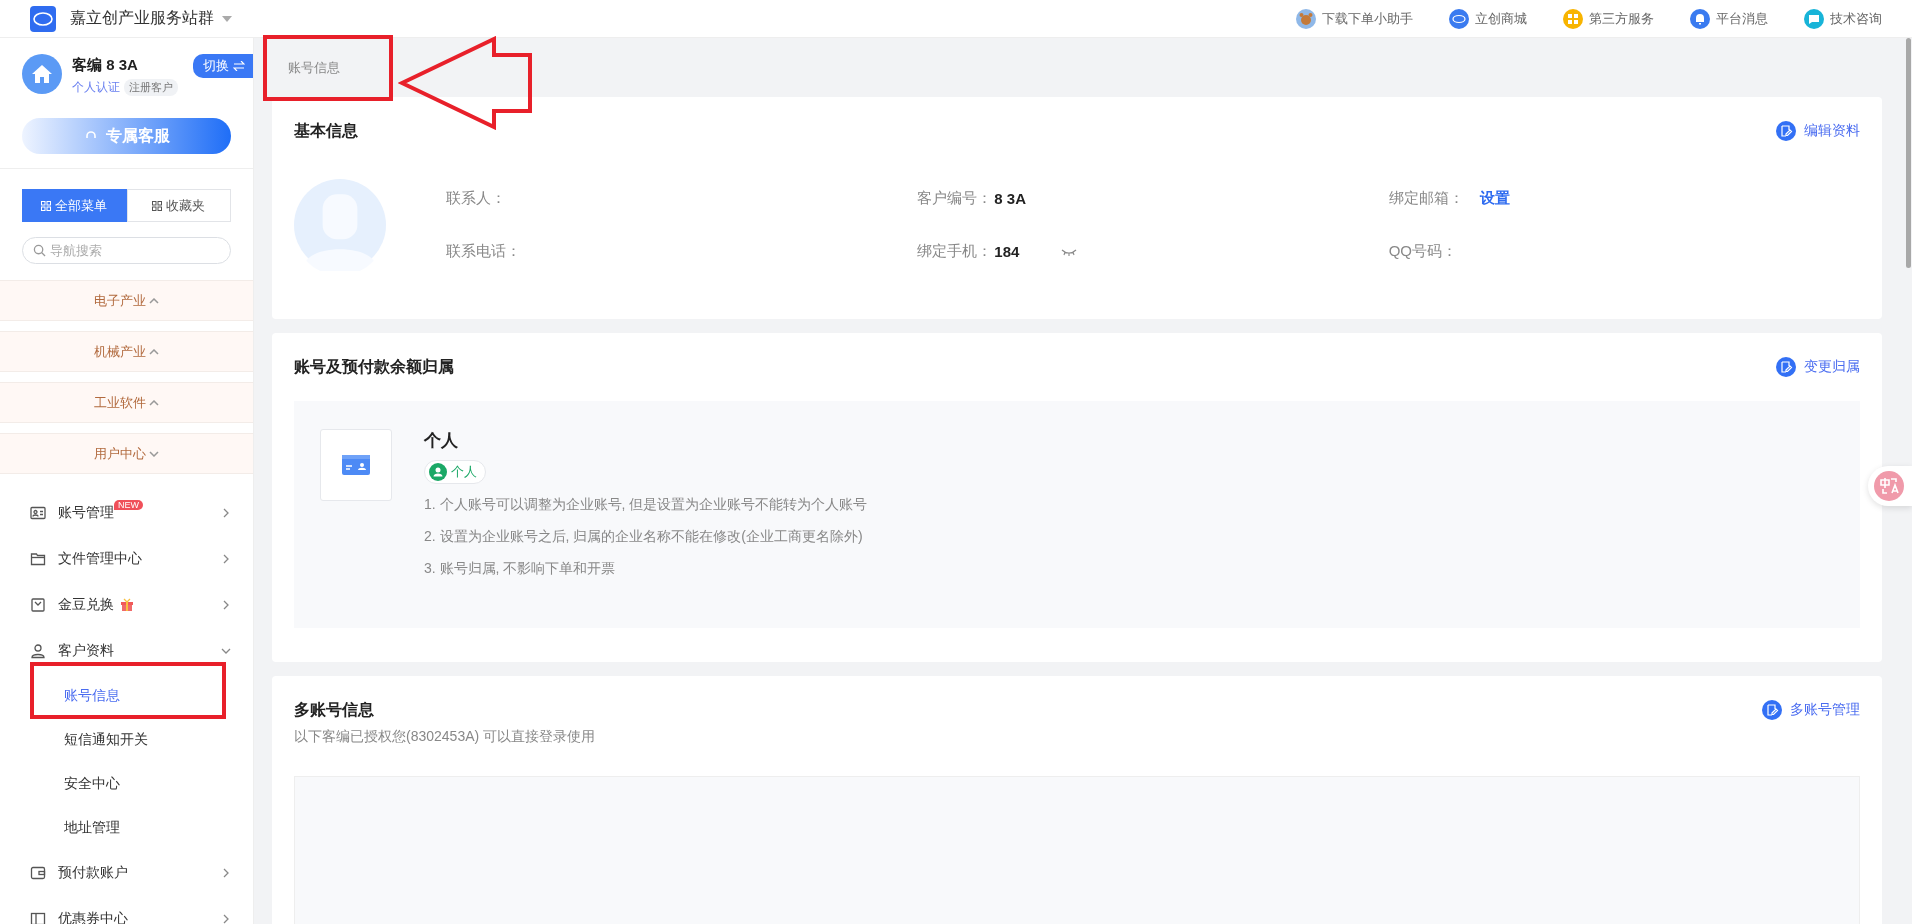 This screenshot has width=1912, height=924. I want to click on ownership-note: 1. 个人账号可以调整为企业账号, 但是设置为企业账号不能转为个人账号, so click(646, 505).